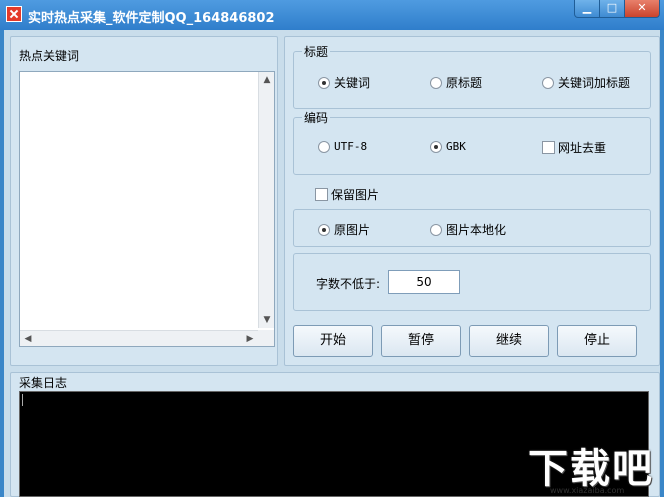 This screenshot has width=664, height=497. Describe the element at coordinates (472, 142) in the screenshot. I see `encoding-group: 编码 UTF-8 GBK 网址去重` at that location.